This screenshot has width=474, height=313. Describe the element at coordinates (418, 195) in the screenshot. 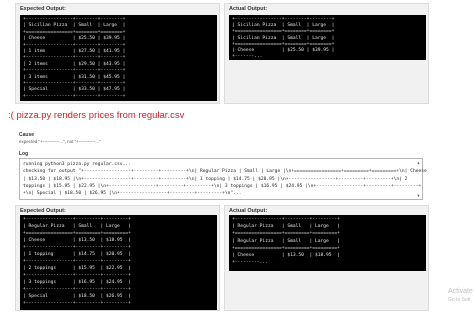

I see `scroll-down-icon: ▼` at that location.